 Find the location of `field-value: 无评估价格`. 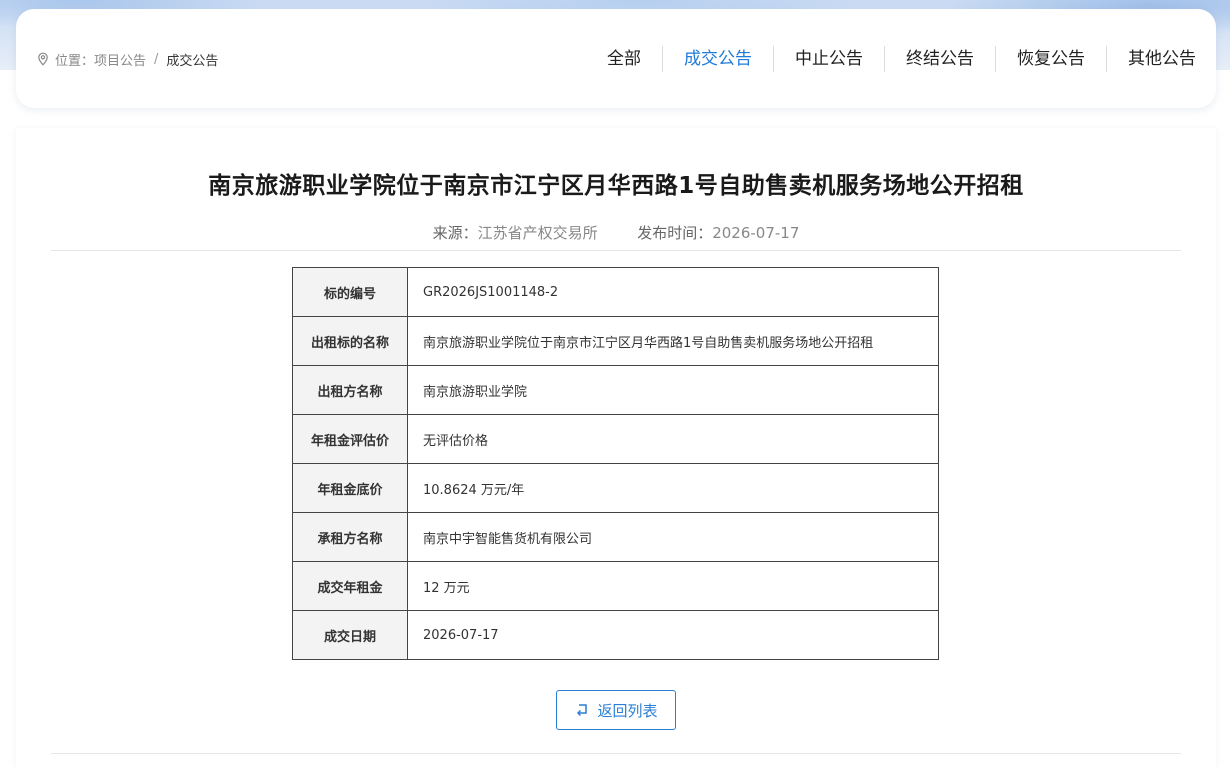

field-value: 无评估价格 is located at coordinates (673, 439).